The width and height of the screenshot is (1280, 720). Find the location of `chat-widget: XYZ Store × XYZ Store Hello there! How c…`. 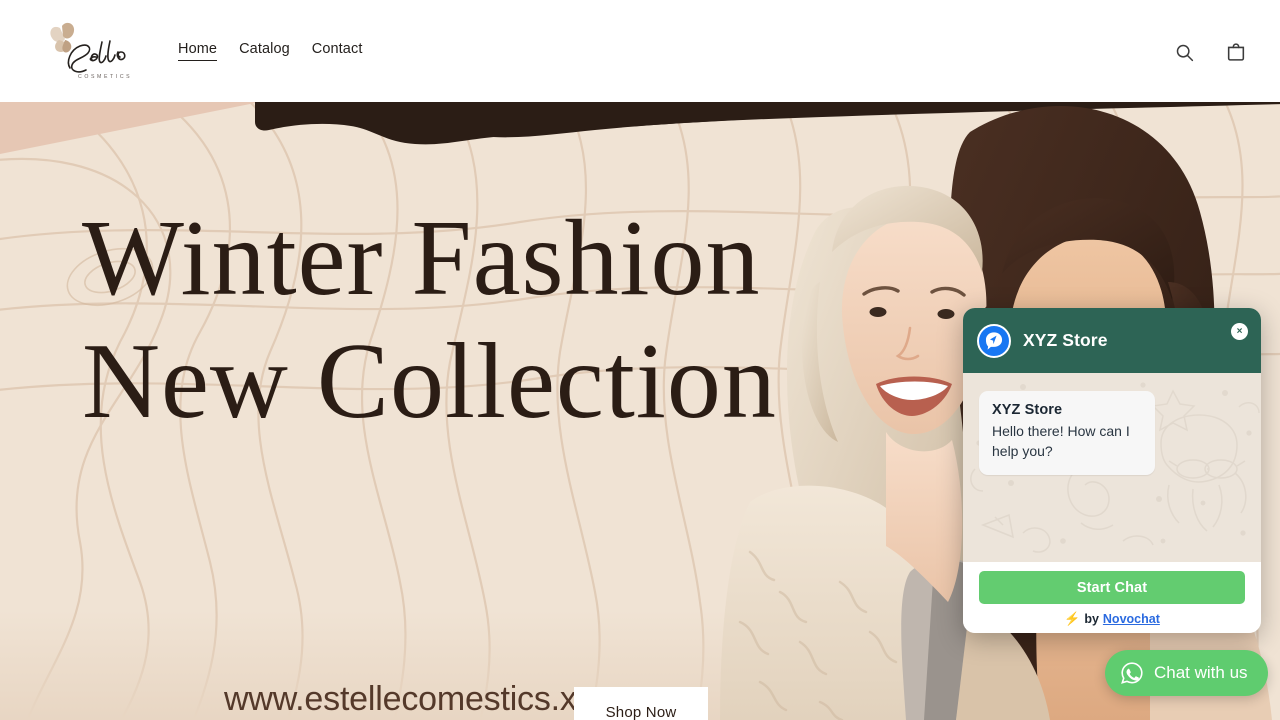

chat-widget: XYZ Store × XYZ Store Hello there! How c… is located at coordinates (1112, 470).